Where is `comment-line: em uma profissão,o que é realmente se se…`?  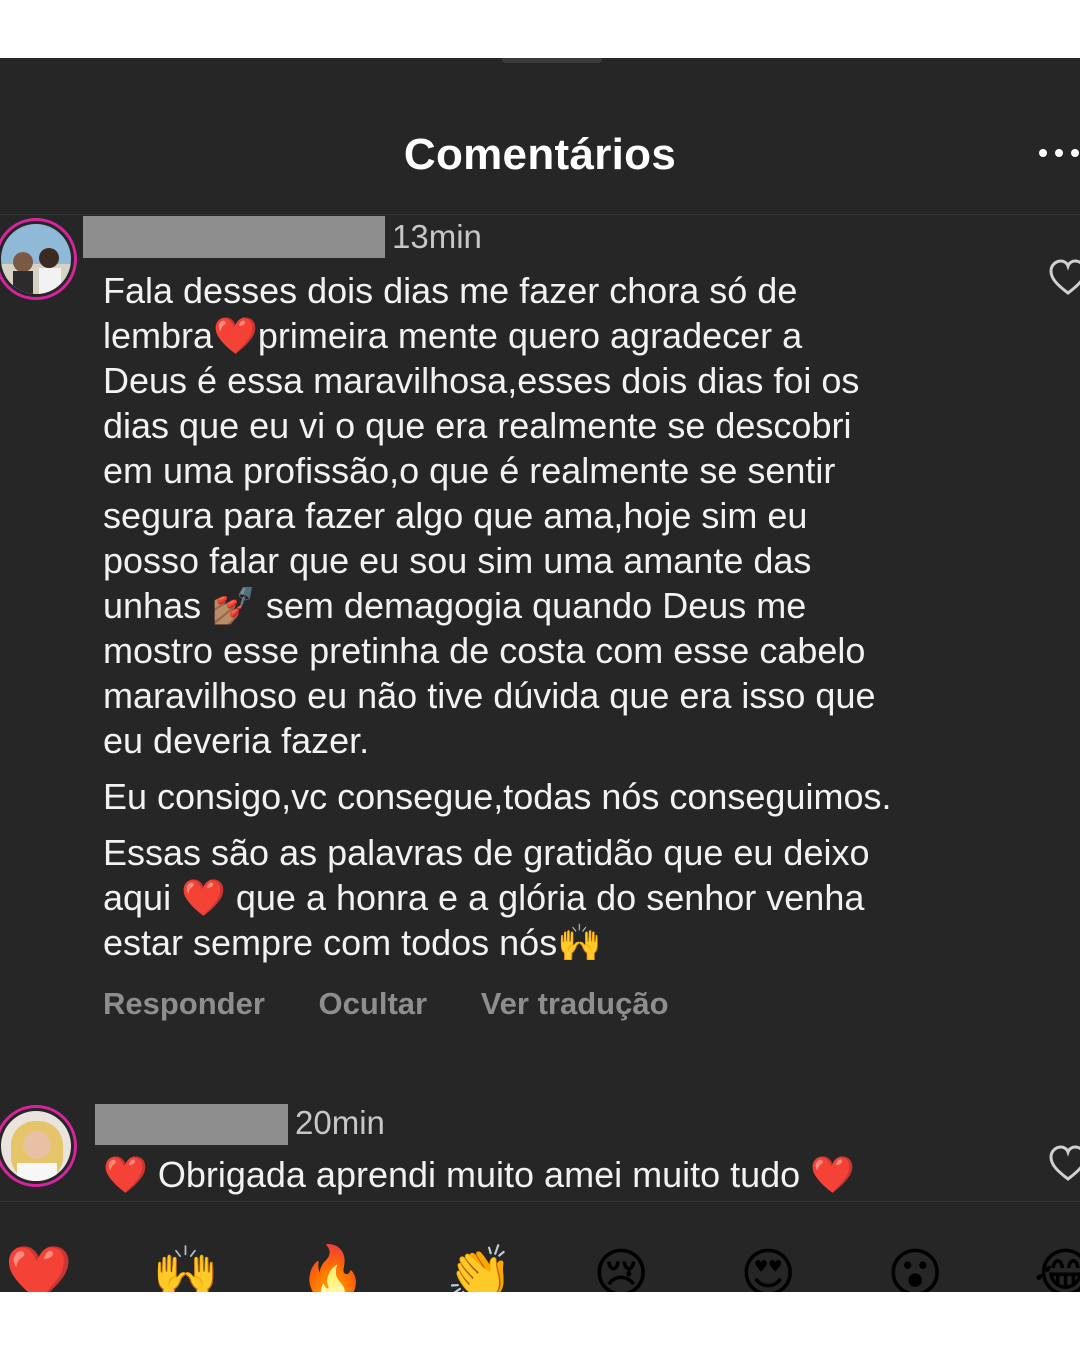 comment-line: em uma profissão,o que é realmente se se… is located at coordinates (469, 470).